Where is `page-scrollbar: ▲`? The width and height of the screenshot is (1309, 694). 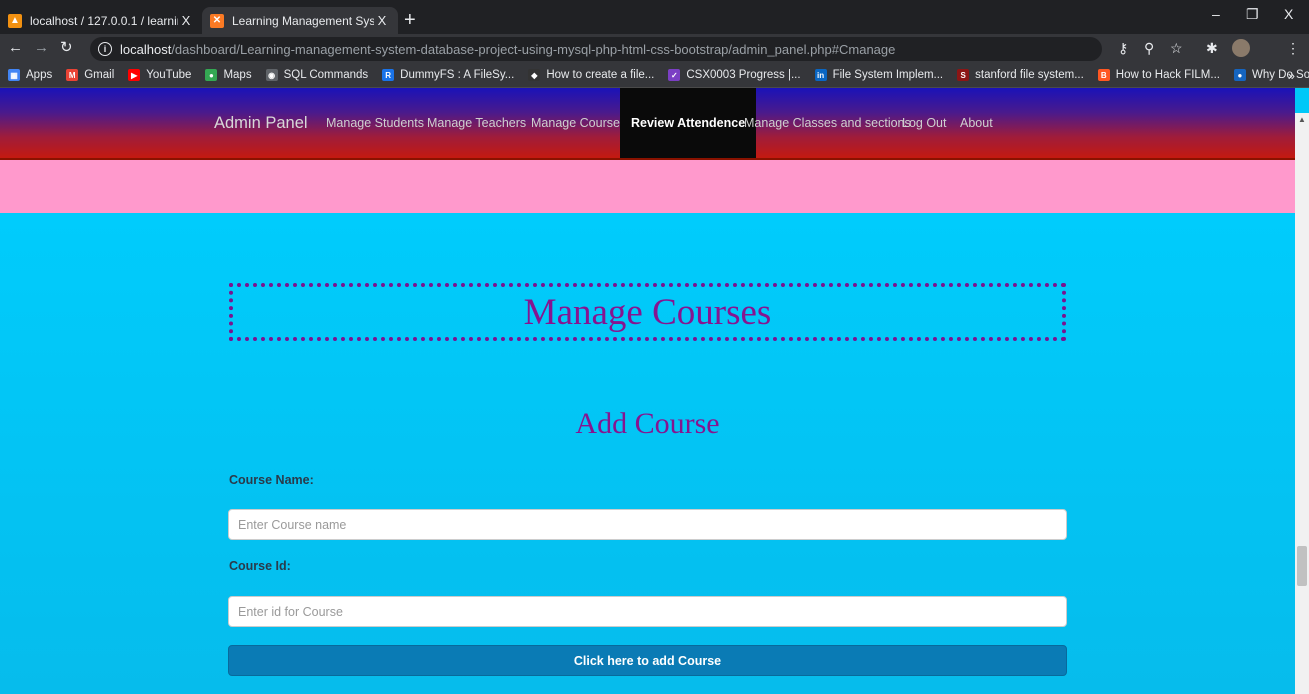
page-scrollbar: ▲ is located at coordinates (1302, 403).